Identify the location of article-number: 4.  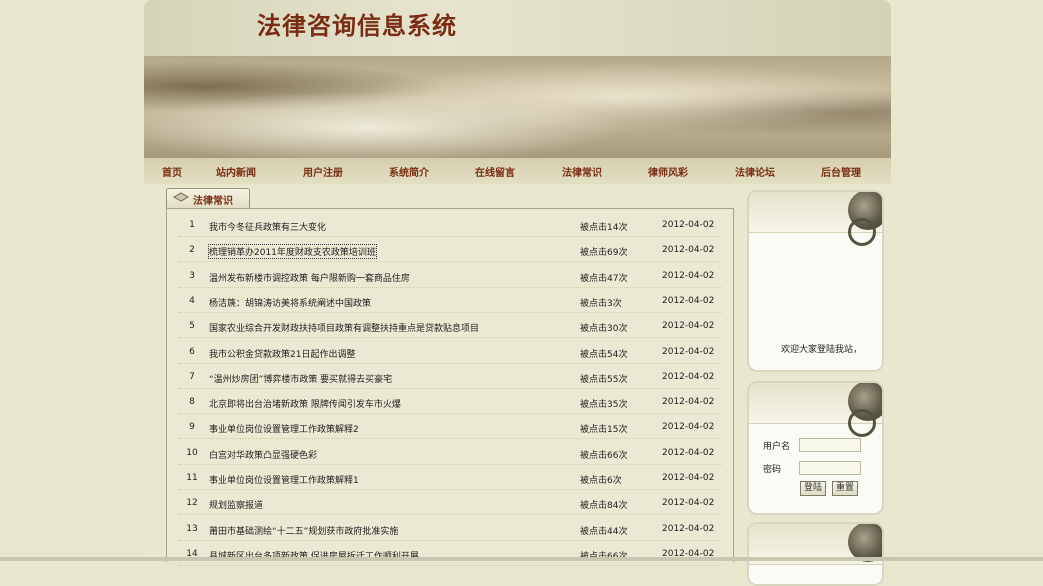
(192, 300).